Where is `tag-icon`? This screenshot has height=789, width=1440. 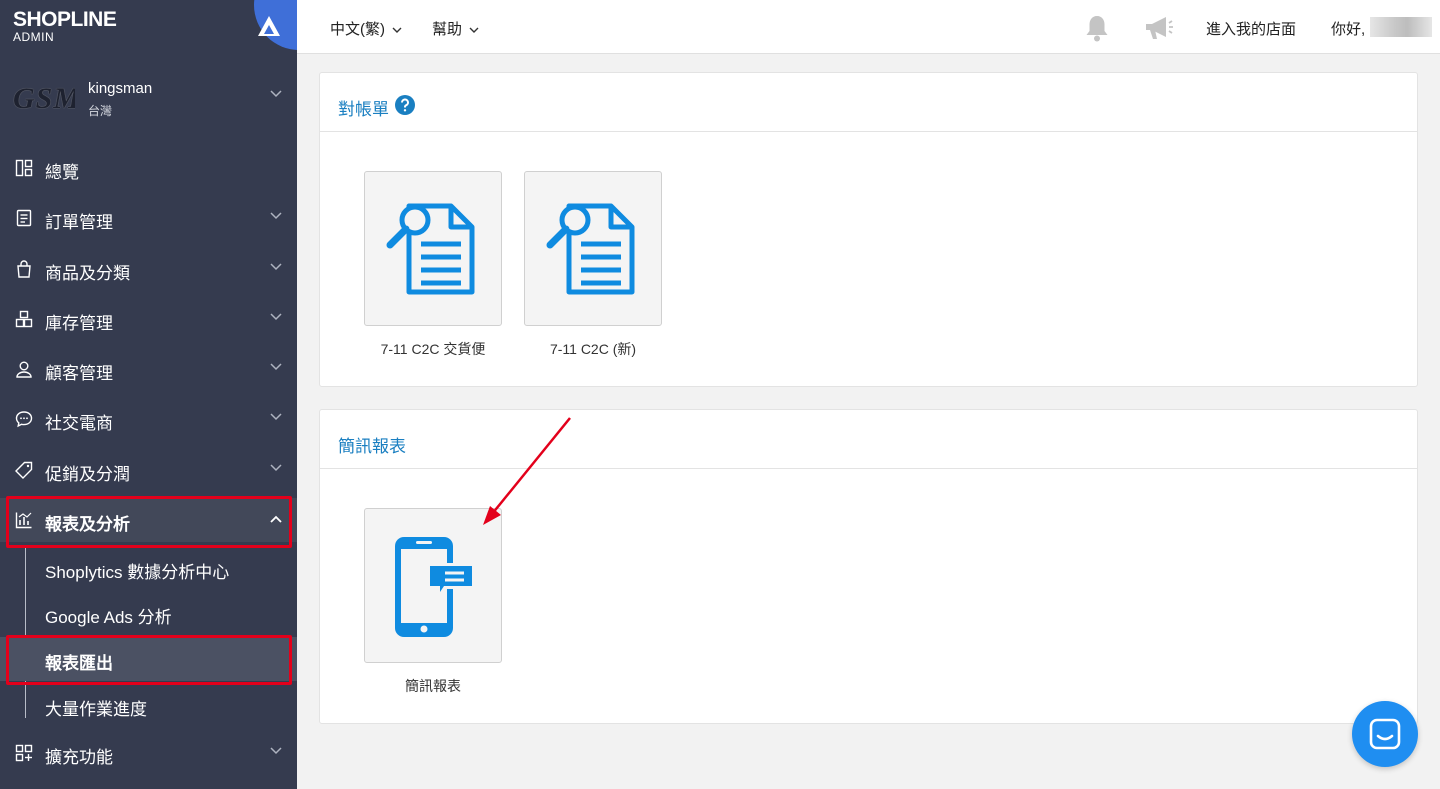 tag-icon is located at coordinates (24, 470).